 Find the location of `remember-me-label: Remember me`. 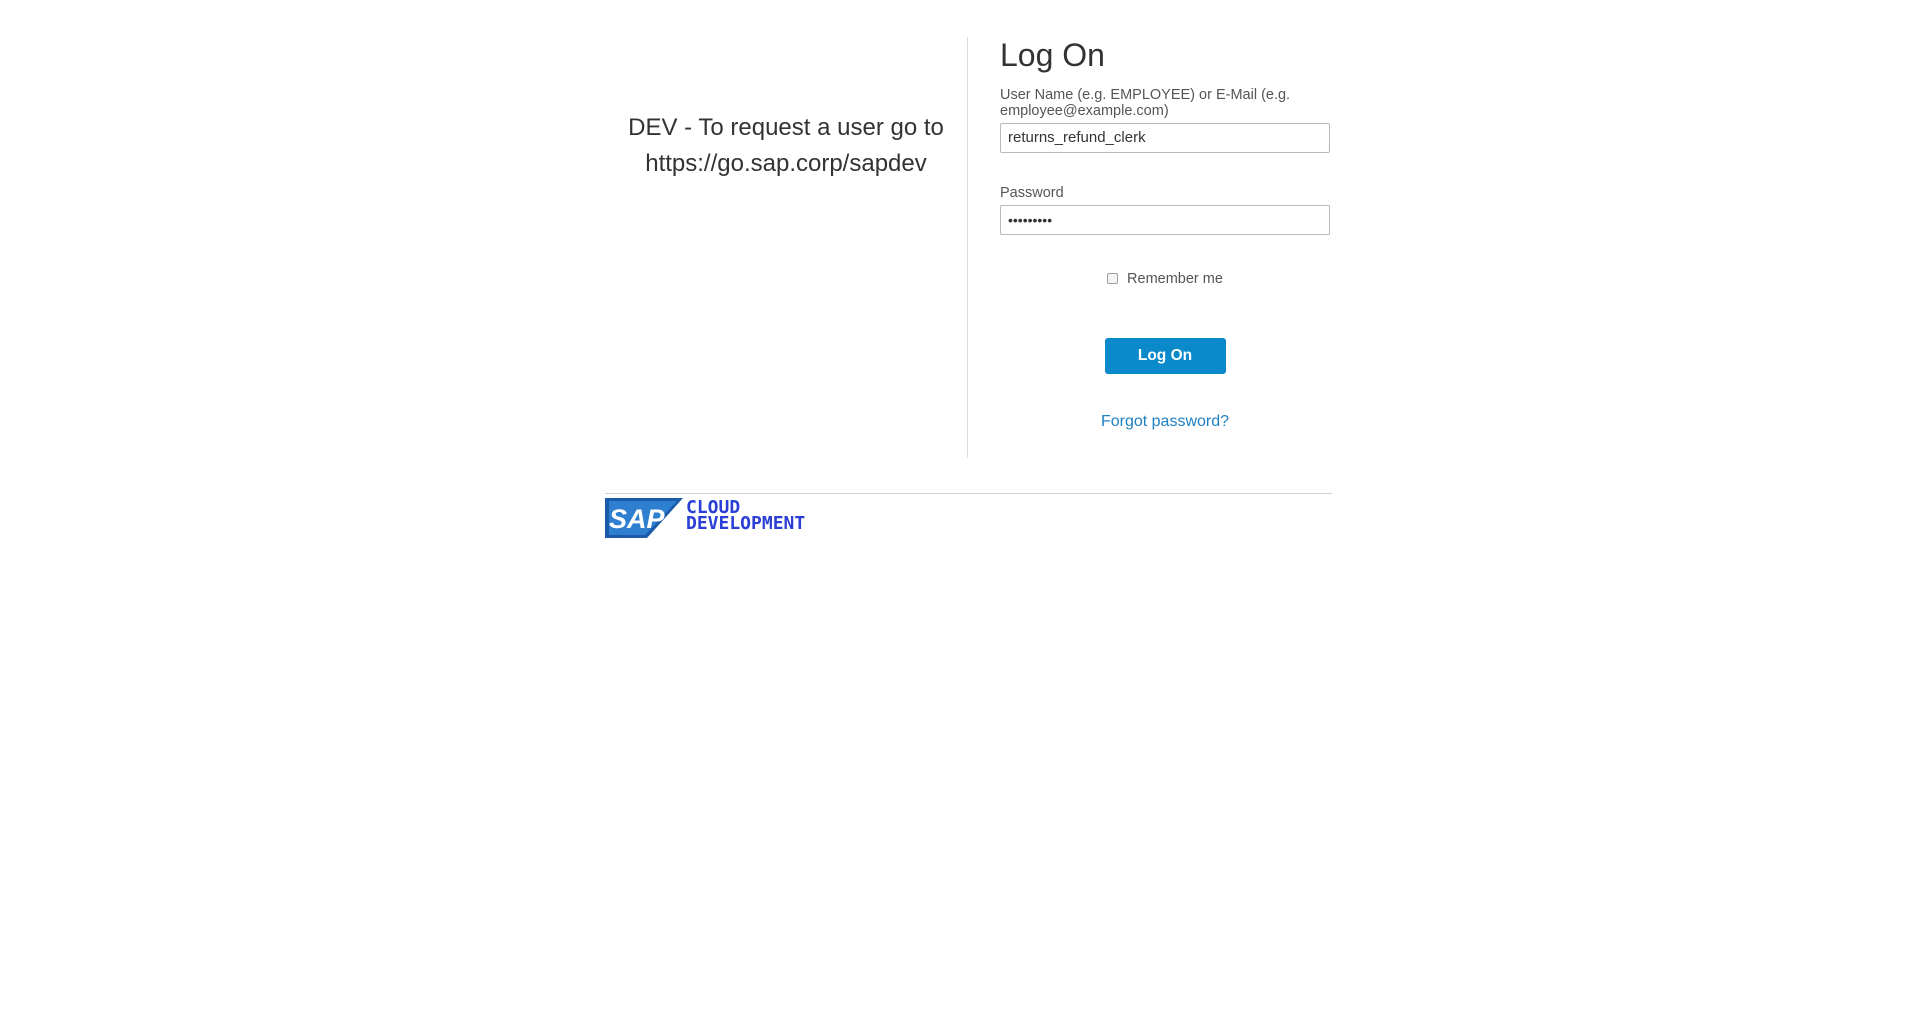

remember-me-label: Remember me is located at coordinates (1175, 279).